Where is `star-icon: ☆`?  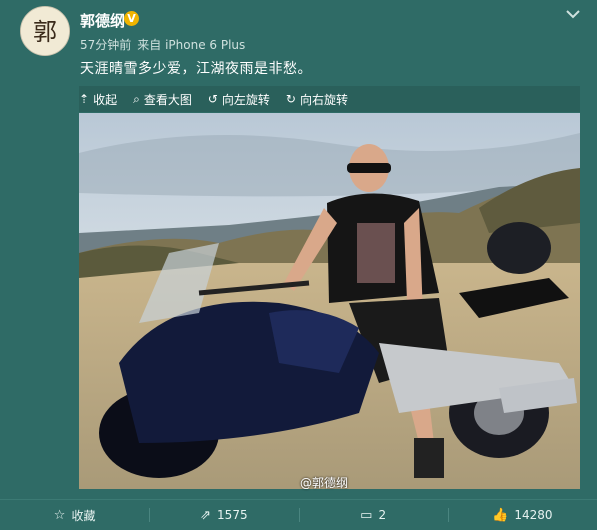 star-icon: ☆ is located at coordinates (59, 515).